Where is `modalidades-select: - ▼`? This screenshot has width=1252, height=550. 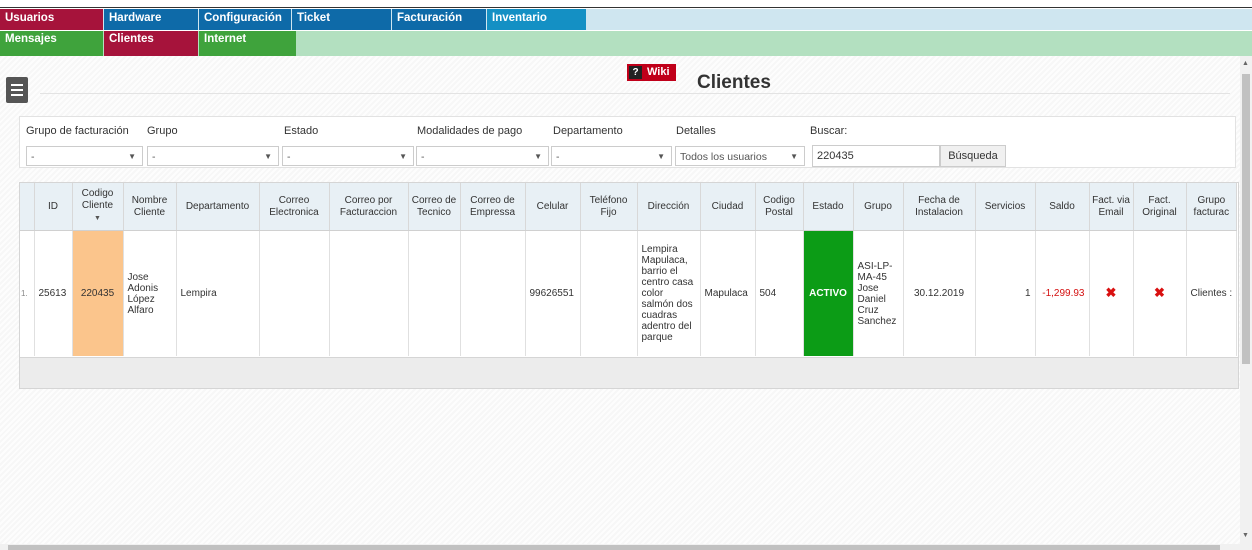
modalidades-select: - ▼ is located at coordinates (482, 156).